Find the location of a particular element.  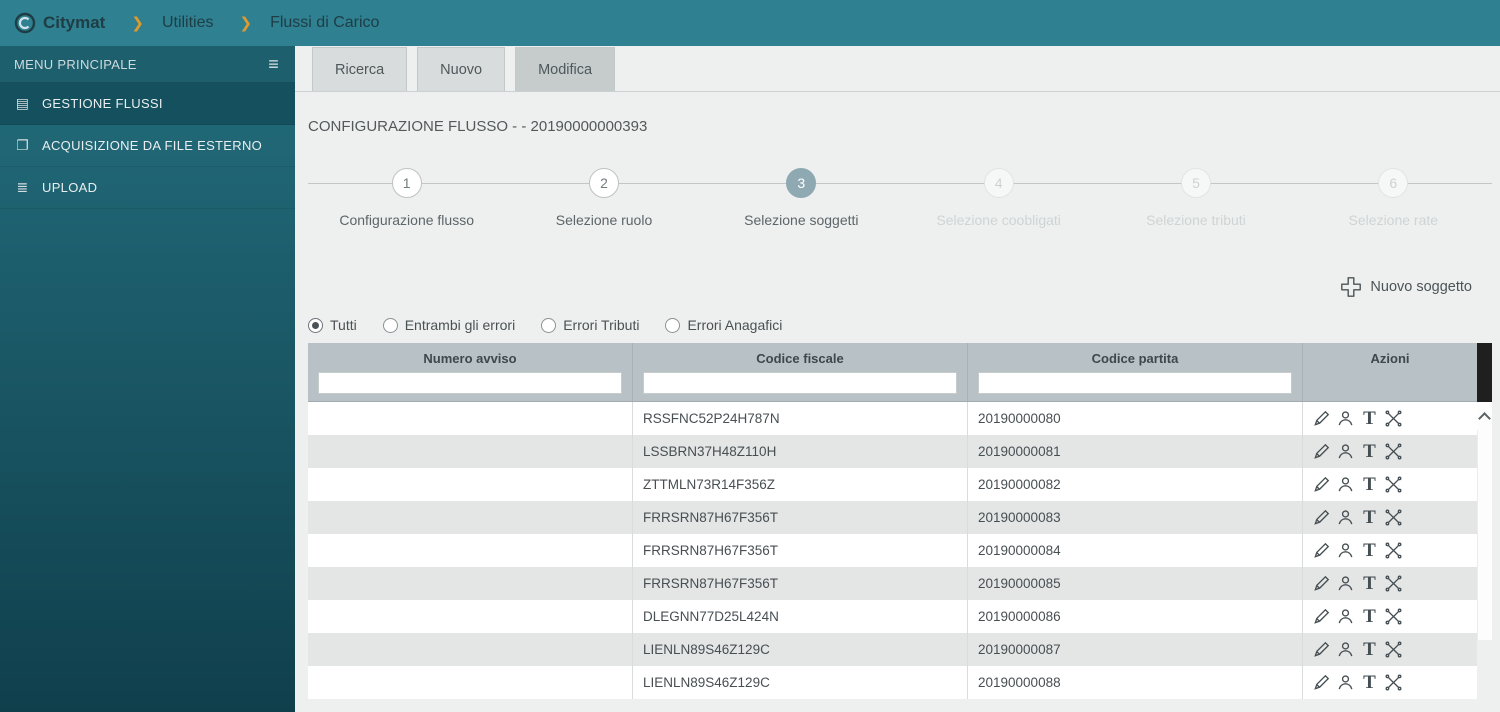

sidebar-item: UPLOAD is located at coordinates (147, 188).